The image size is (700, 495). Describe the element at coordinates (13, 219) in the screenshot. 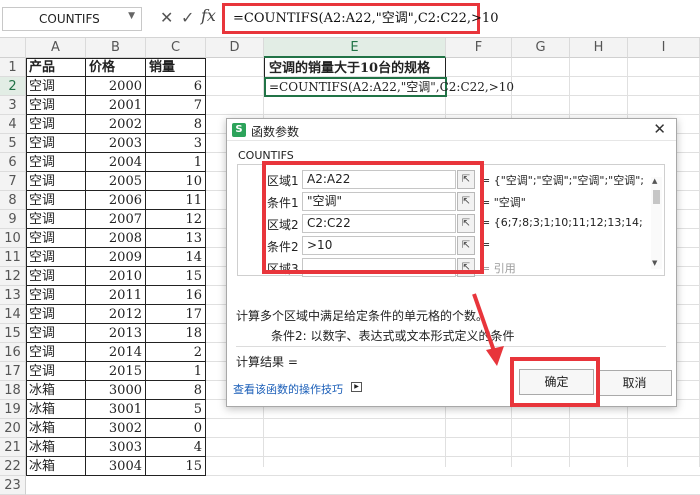

I see `row-header-9: 9` at that location.